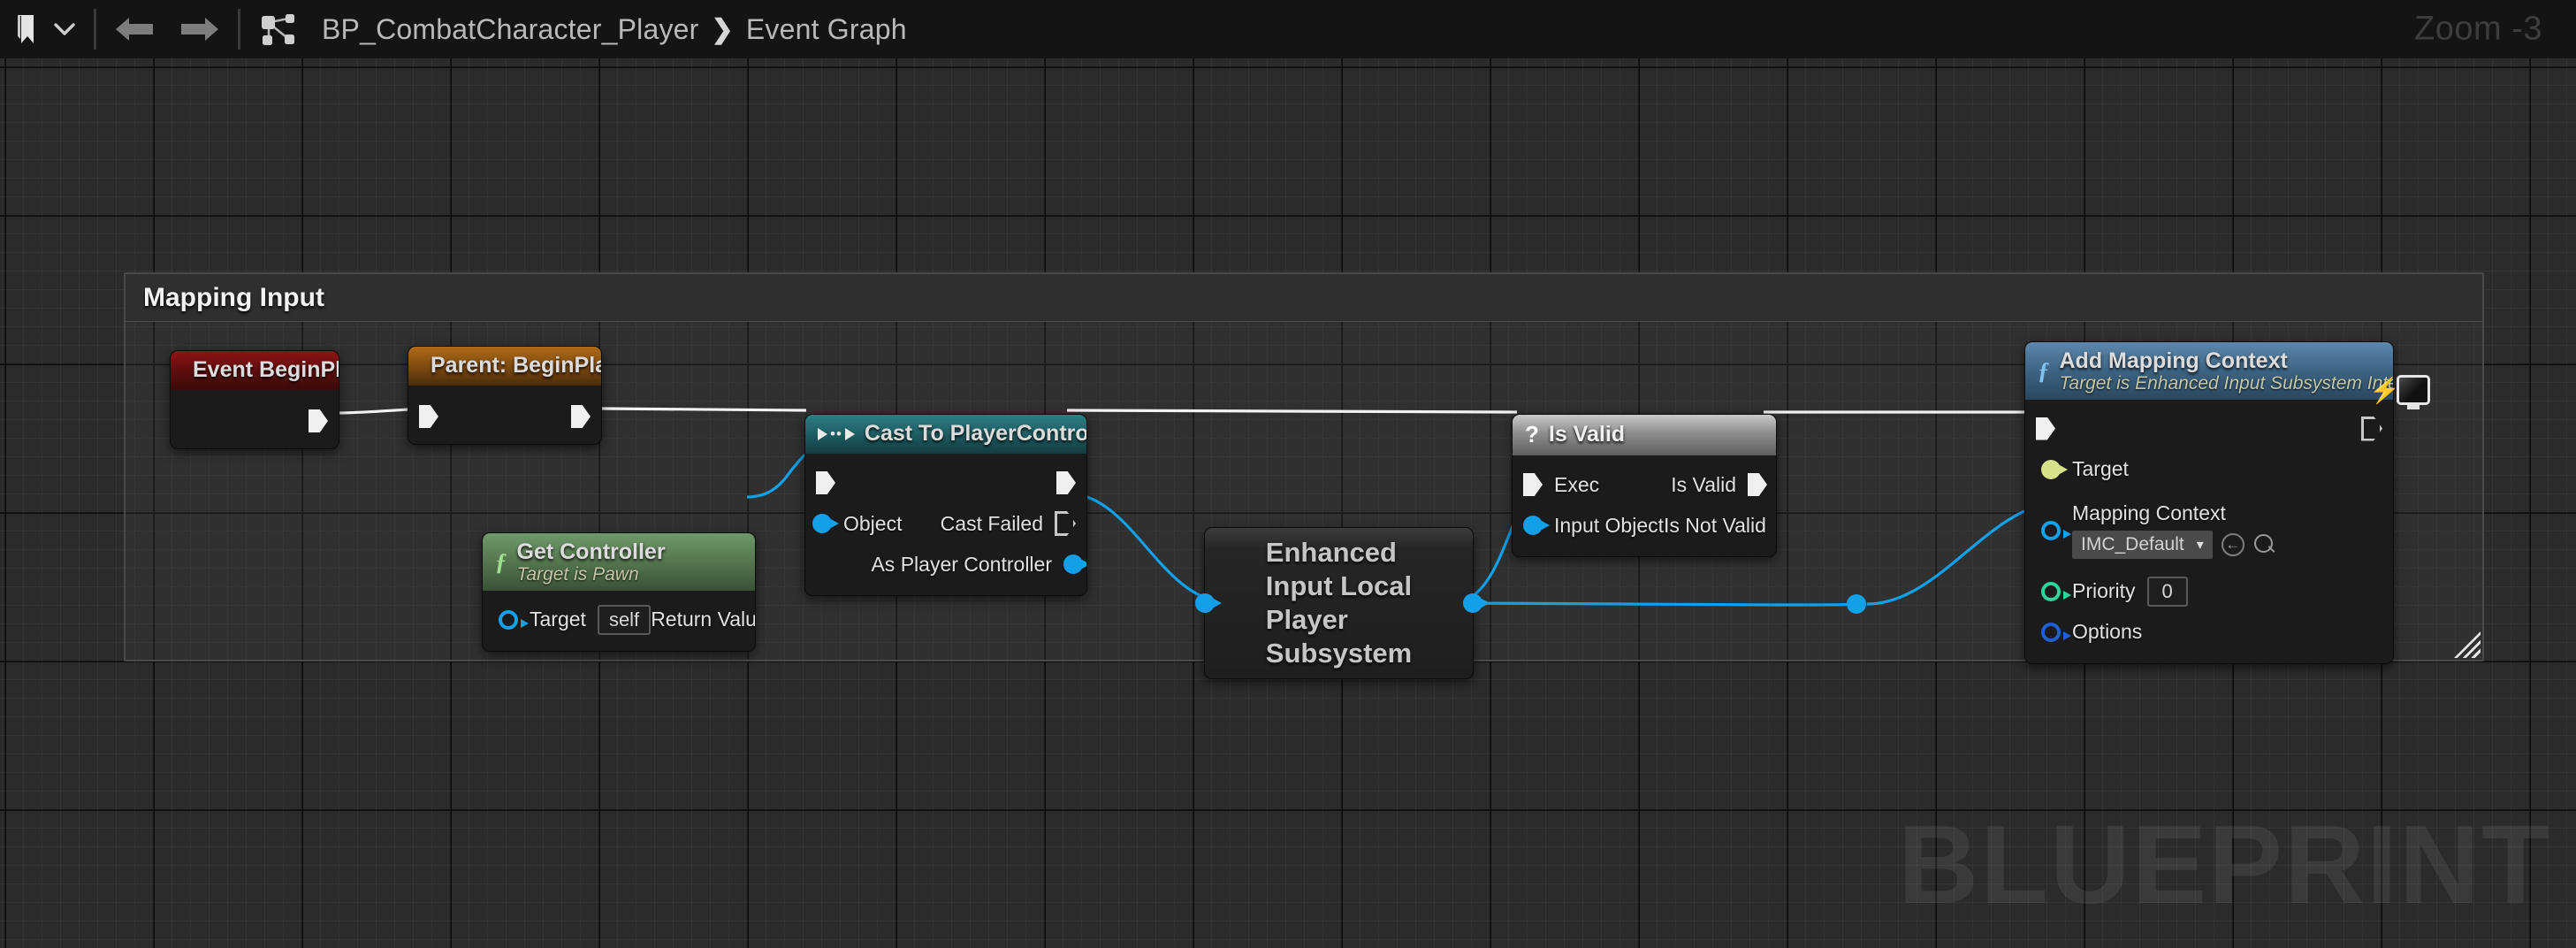 The image size is (2576, 948). What do you see at coordinates (2173, 360) in the screenshot?
I see `node-title: Add Mapping Context` at bounding box center [2173, 360].